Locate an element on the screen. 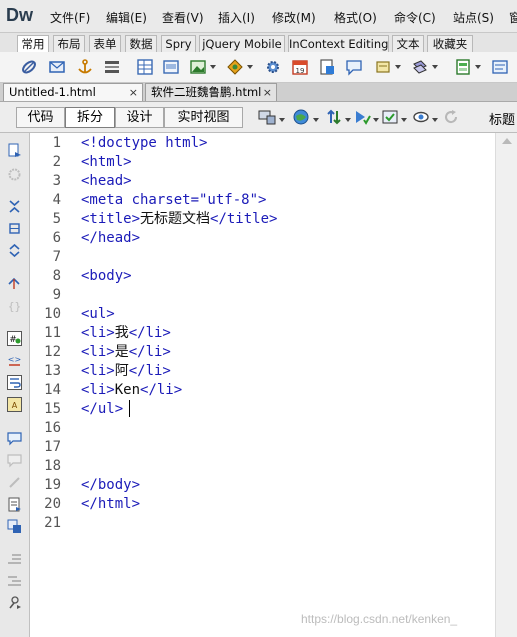 This screenshot has width=517, height=637. document-tabs: Untitled-1.html × 软件二班魏鲁鹏.html × is located at coordinates (258, 92).